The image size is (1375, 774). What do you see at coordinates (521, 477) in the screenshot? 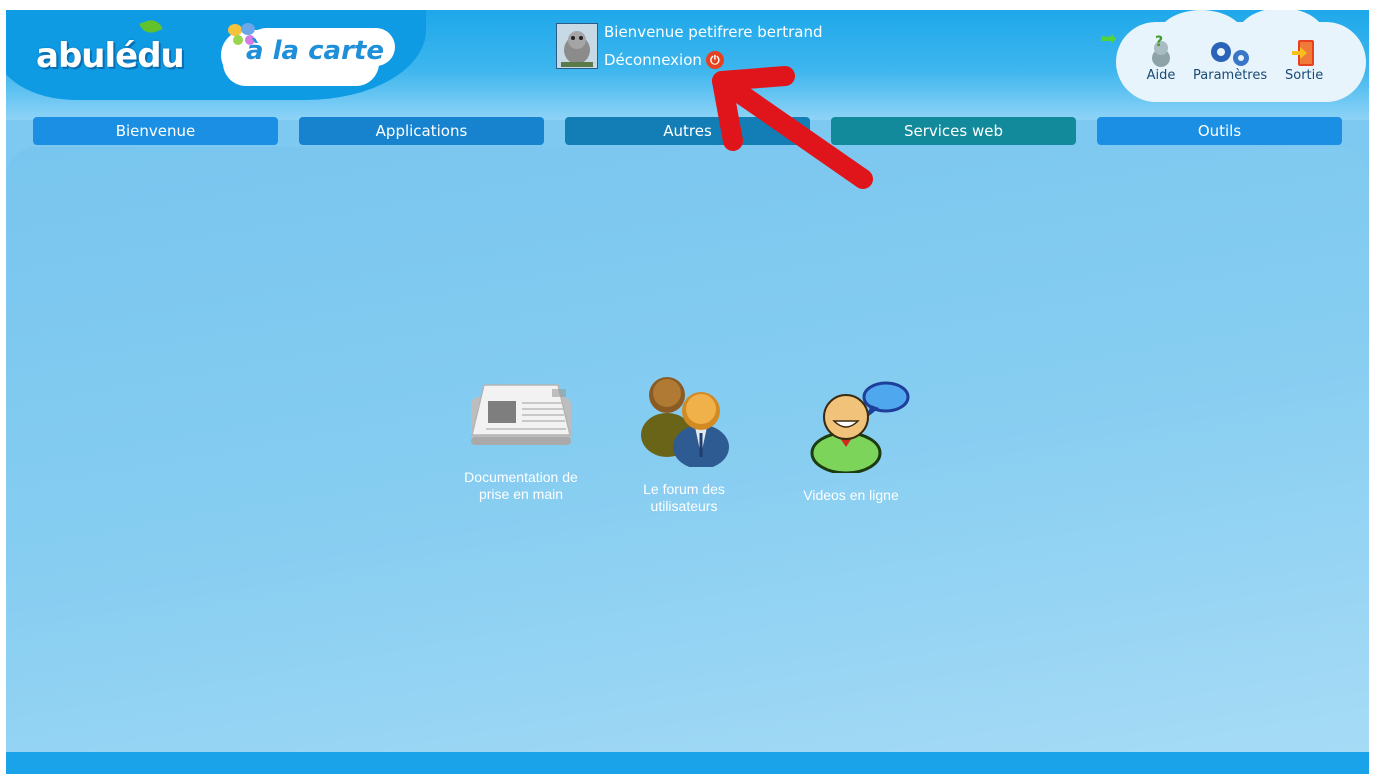
I see `app-label-line: Documentation de` at bounding box center [521, 477].